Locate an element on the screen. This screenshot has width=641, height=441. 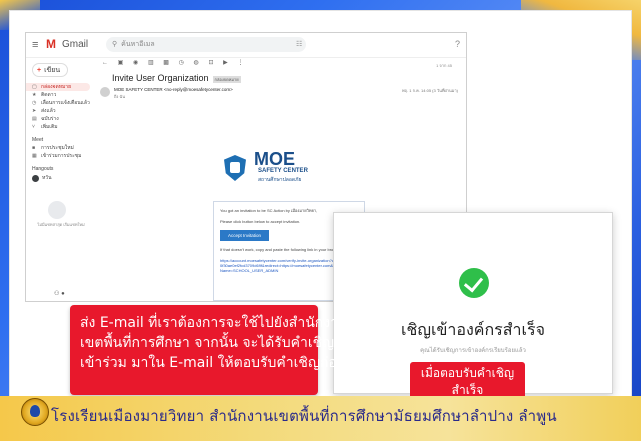
label-icon: ▶ is located at coordinates (225, 63).